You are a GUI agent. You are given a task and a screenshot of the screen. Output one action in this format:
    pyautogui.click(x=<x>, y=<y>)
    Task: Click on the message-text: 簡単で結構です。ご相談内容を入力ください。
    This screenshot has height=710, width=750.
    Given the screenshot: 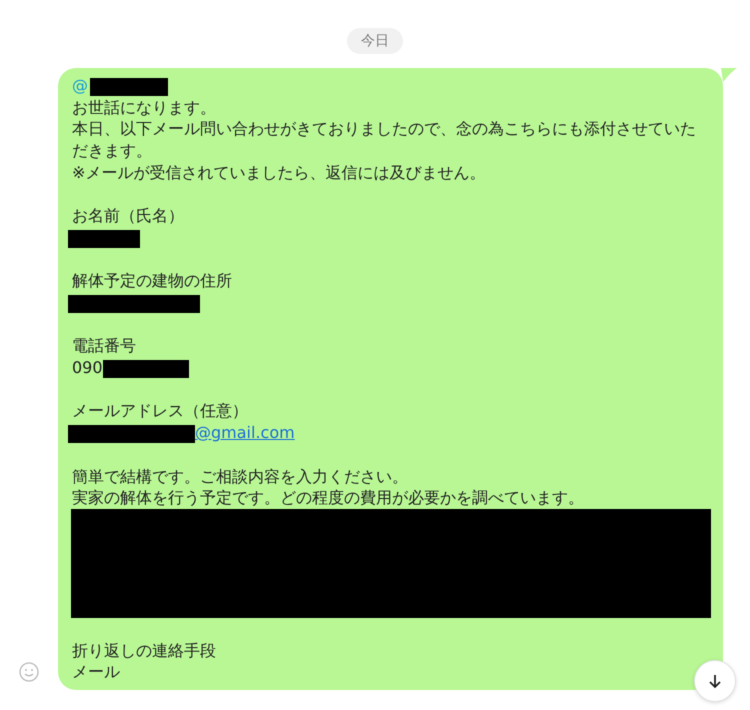 What is the action you would take?
    pyautogui.click(x=240, y=477)
    